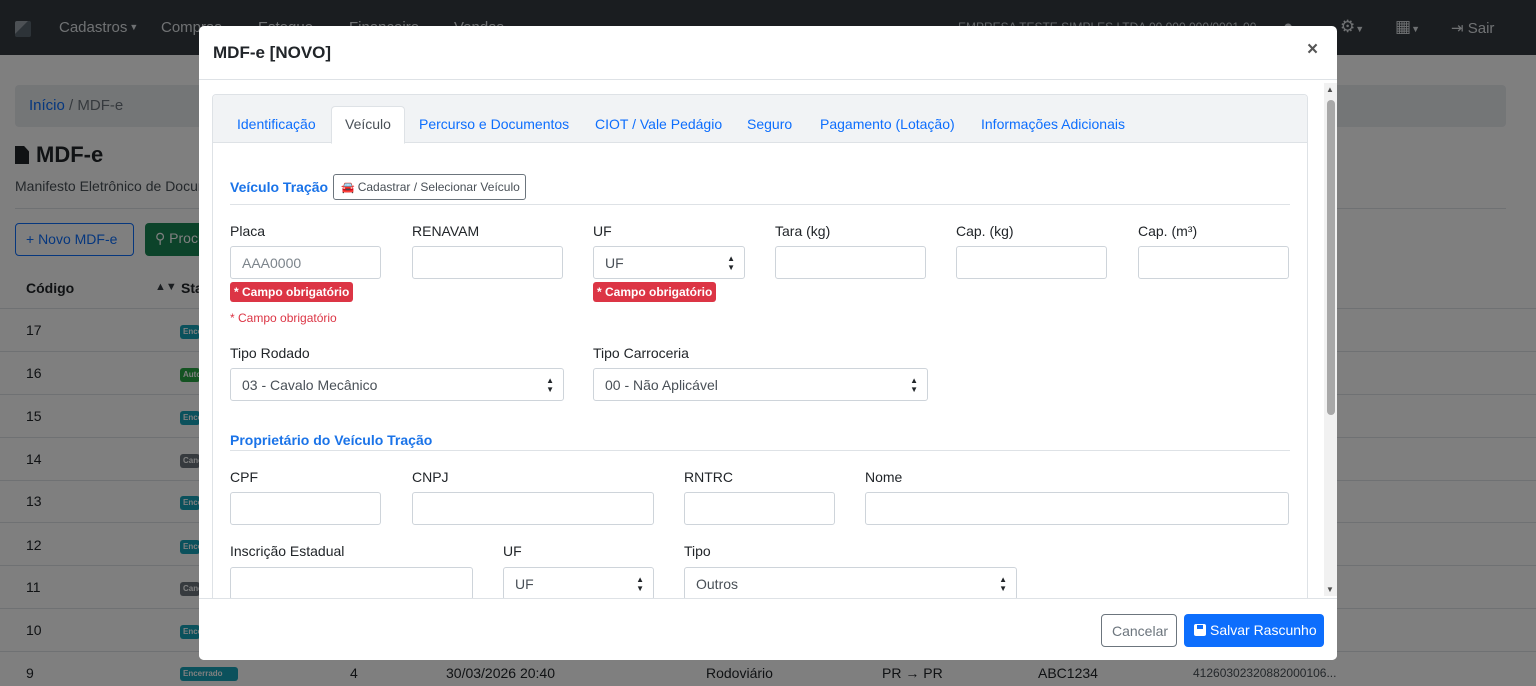 This screenshot has height=686, width=1536. What do you see at coordinates (1200, 630) in the screenshot?
I see `save-icon` at bounding box center [1200, 630].